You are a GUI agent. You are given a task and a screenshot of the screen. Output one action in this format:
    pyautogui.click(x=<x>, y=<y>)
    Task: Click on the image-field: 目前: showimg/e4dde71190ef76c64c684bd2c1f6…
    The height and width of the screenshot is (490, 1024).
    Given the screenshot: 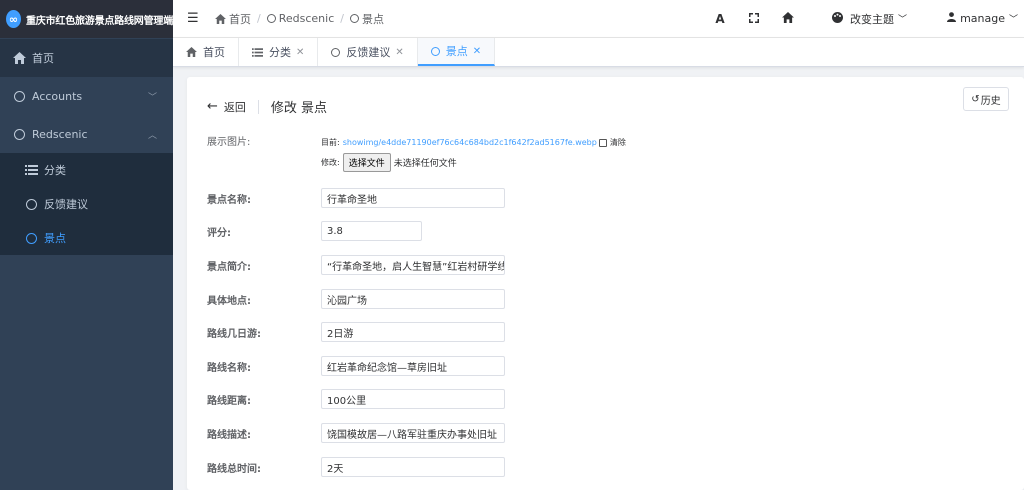 What is the action you would take?
    pyautogui.click(x=473, y=154)
    